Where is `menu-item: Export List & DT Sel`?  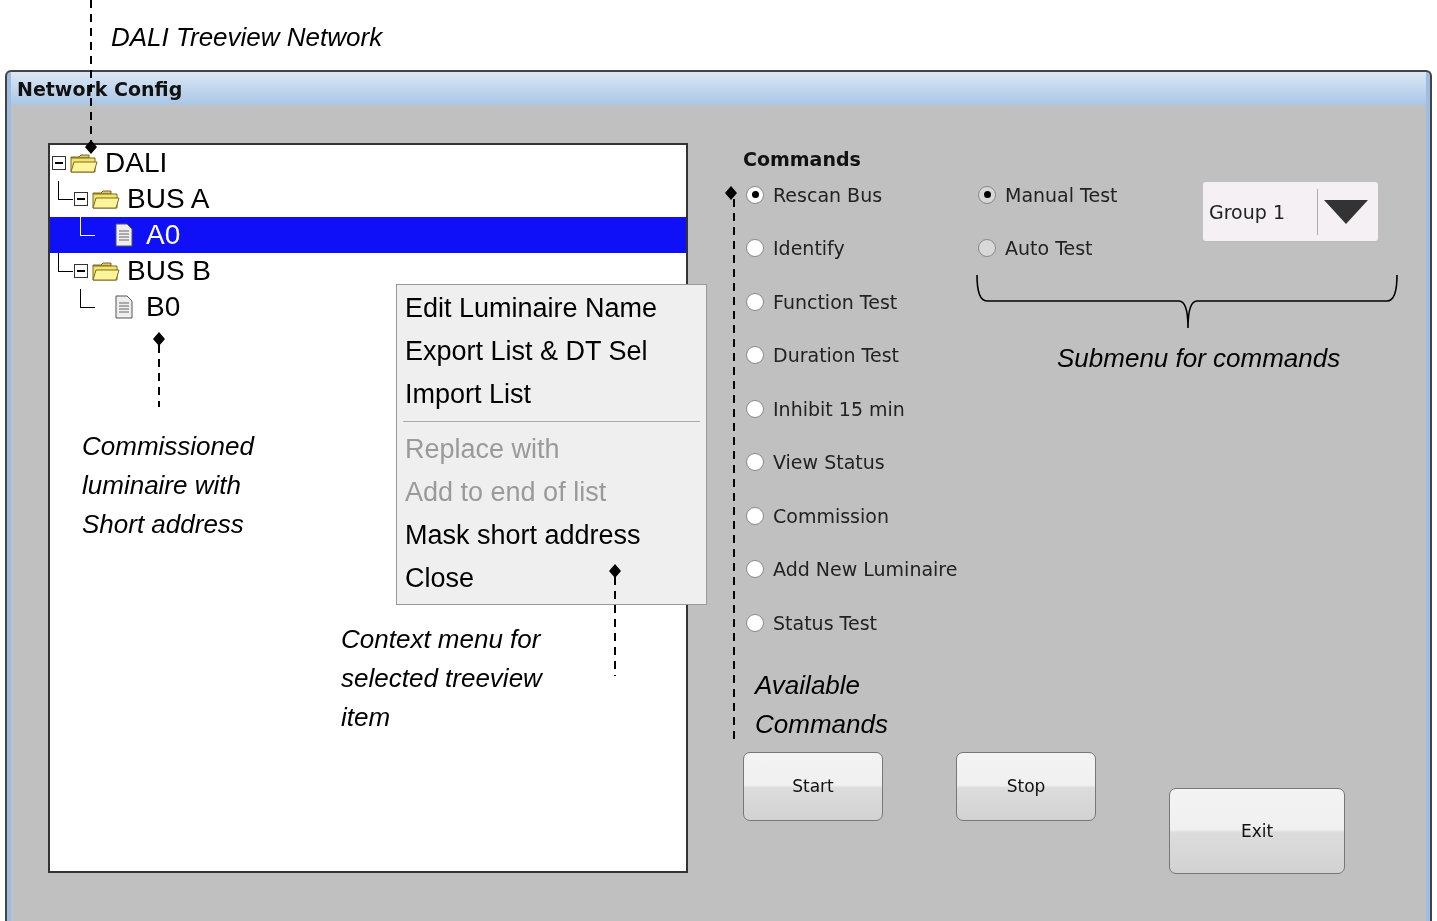
menu-item: Export List & DT Sel is located at coordinates (551, 351).